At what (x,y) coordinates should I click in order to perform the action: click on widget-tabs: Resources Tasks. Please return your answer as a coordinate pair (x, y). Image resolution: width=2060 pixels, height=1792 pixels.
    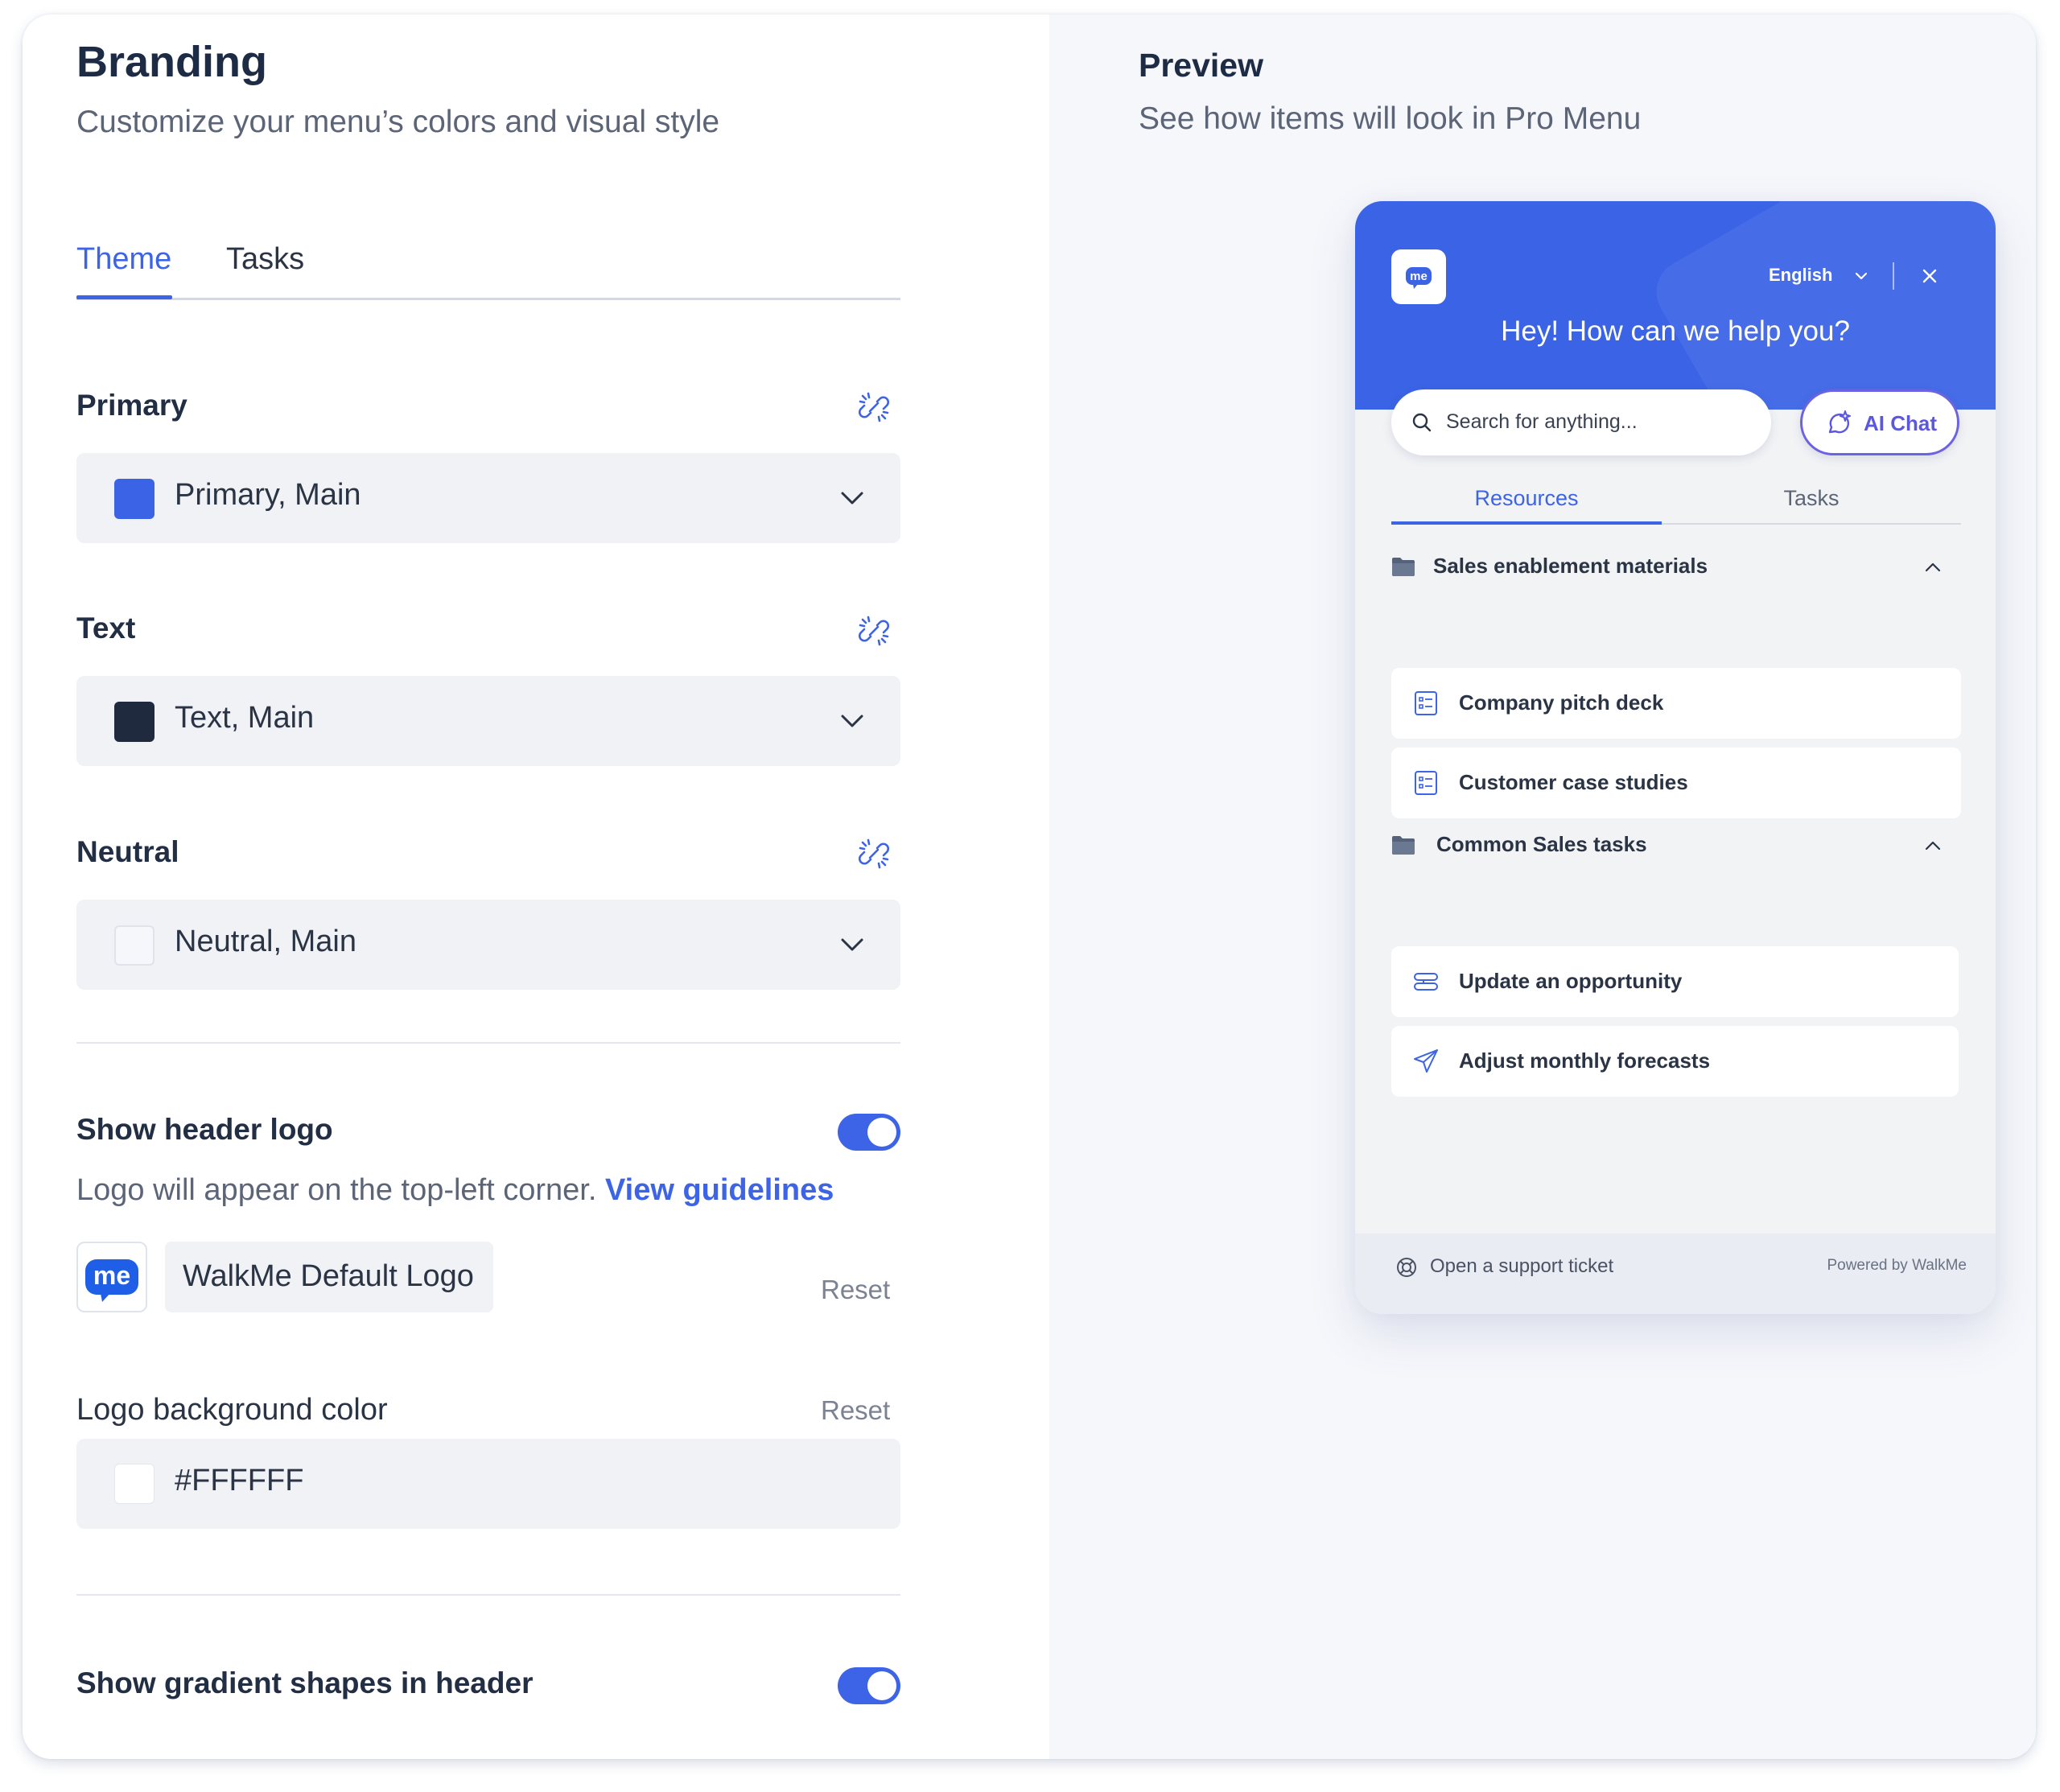
    Looking at the image, I should click on (1676, 500).